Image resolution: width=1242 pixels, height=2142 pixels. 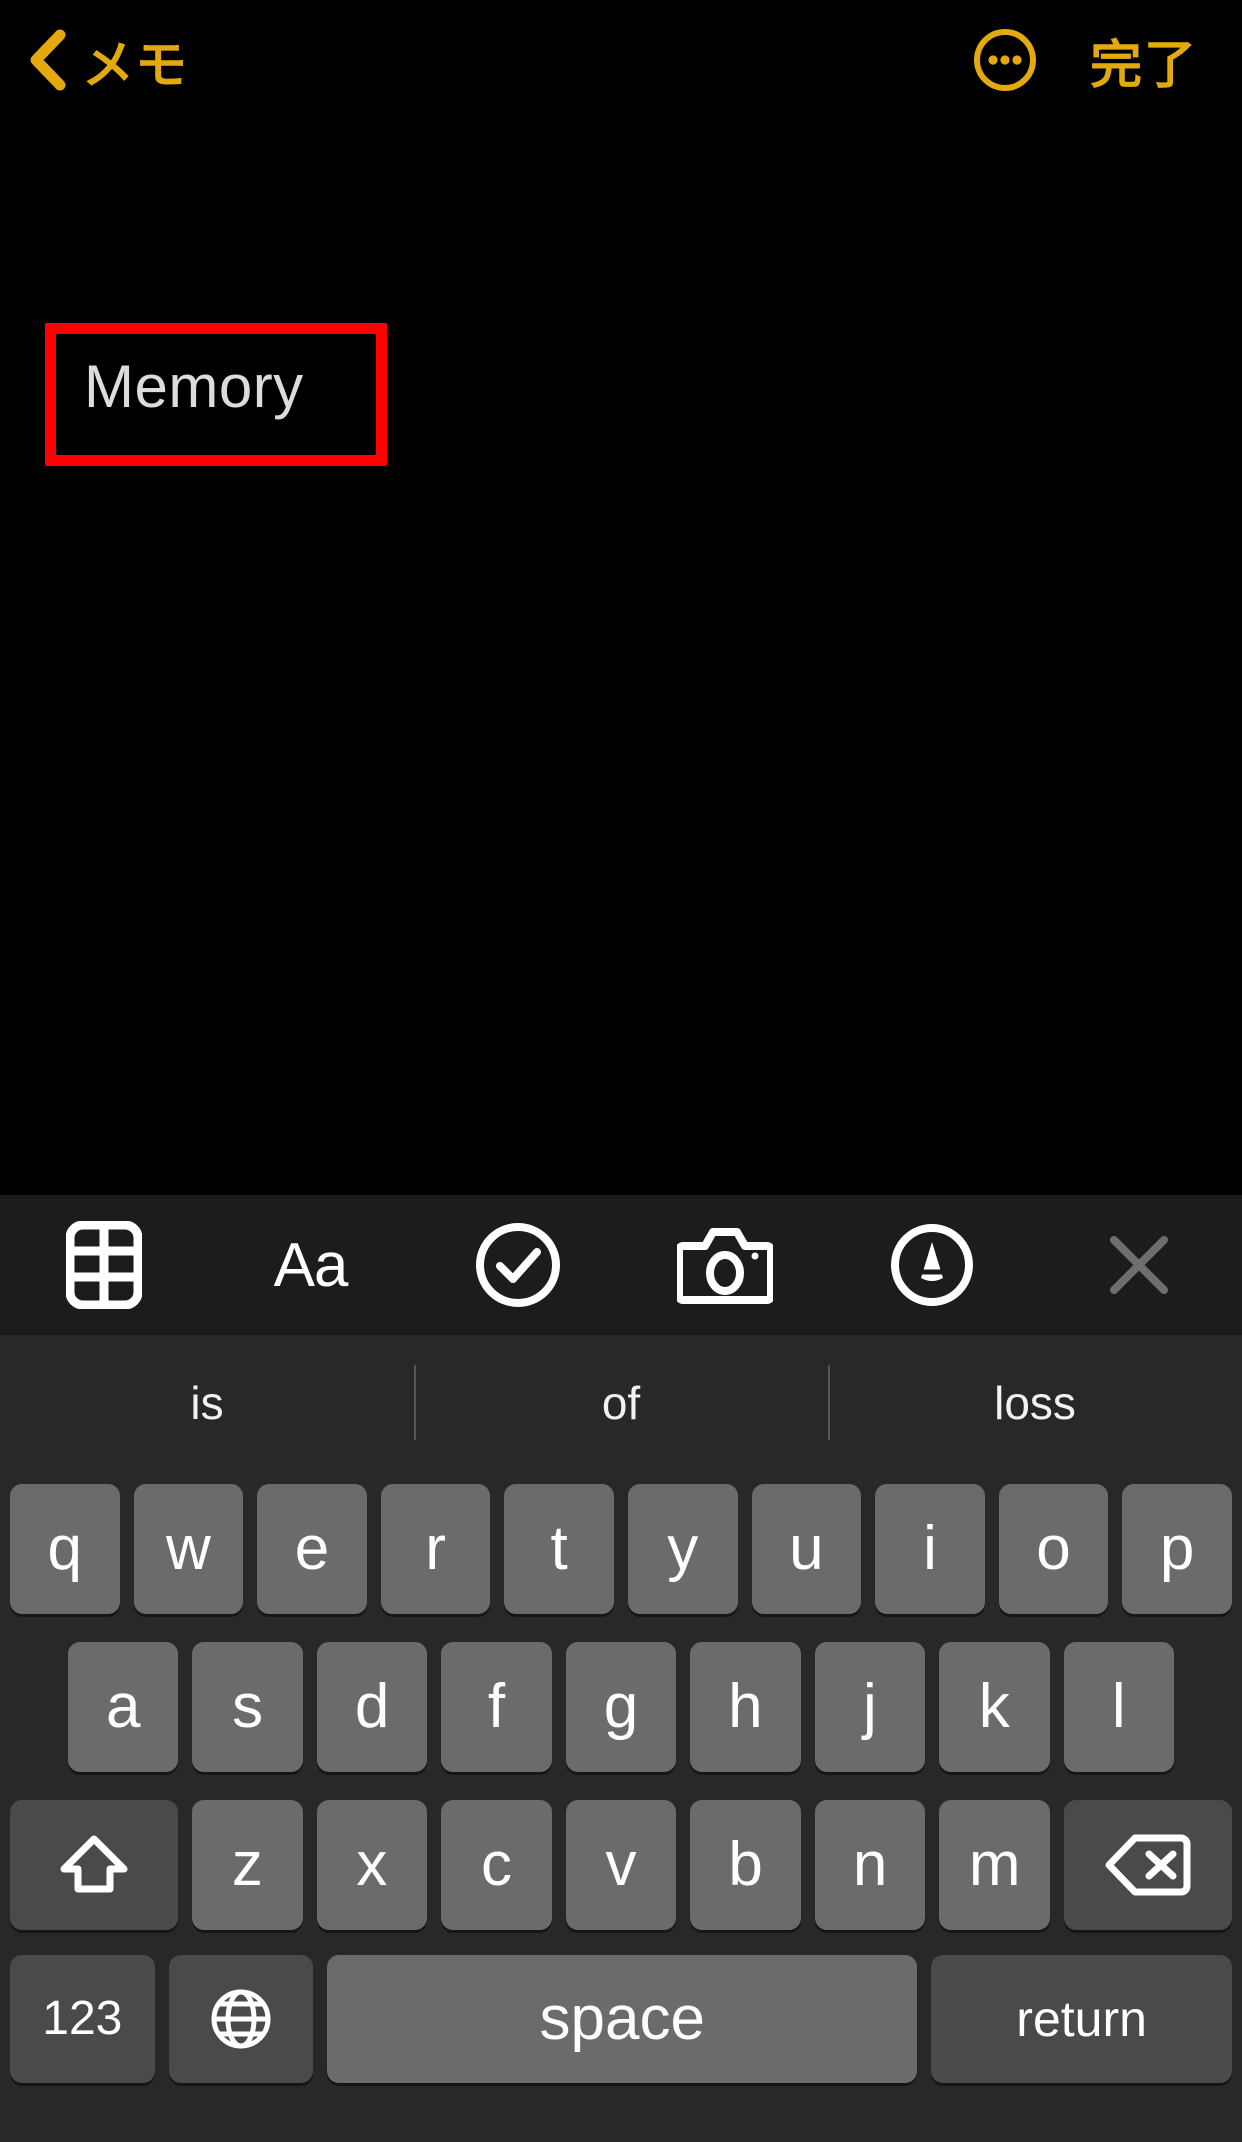 I want to click on globe-icon, so click(x=241, y=2019).